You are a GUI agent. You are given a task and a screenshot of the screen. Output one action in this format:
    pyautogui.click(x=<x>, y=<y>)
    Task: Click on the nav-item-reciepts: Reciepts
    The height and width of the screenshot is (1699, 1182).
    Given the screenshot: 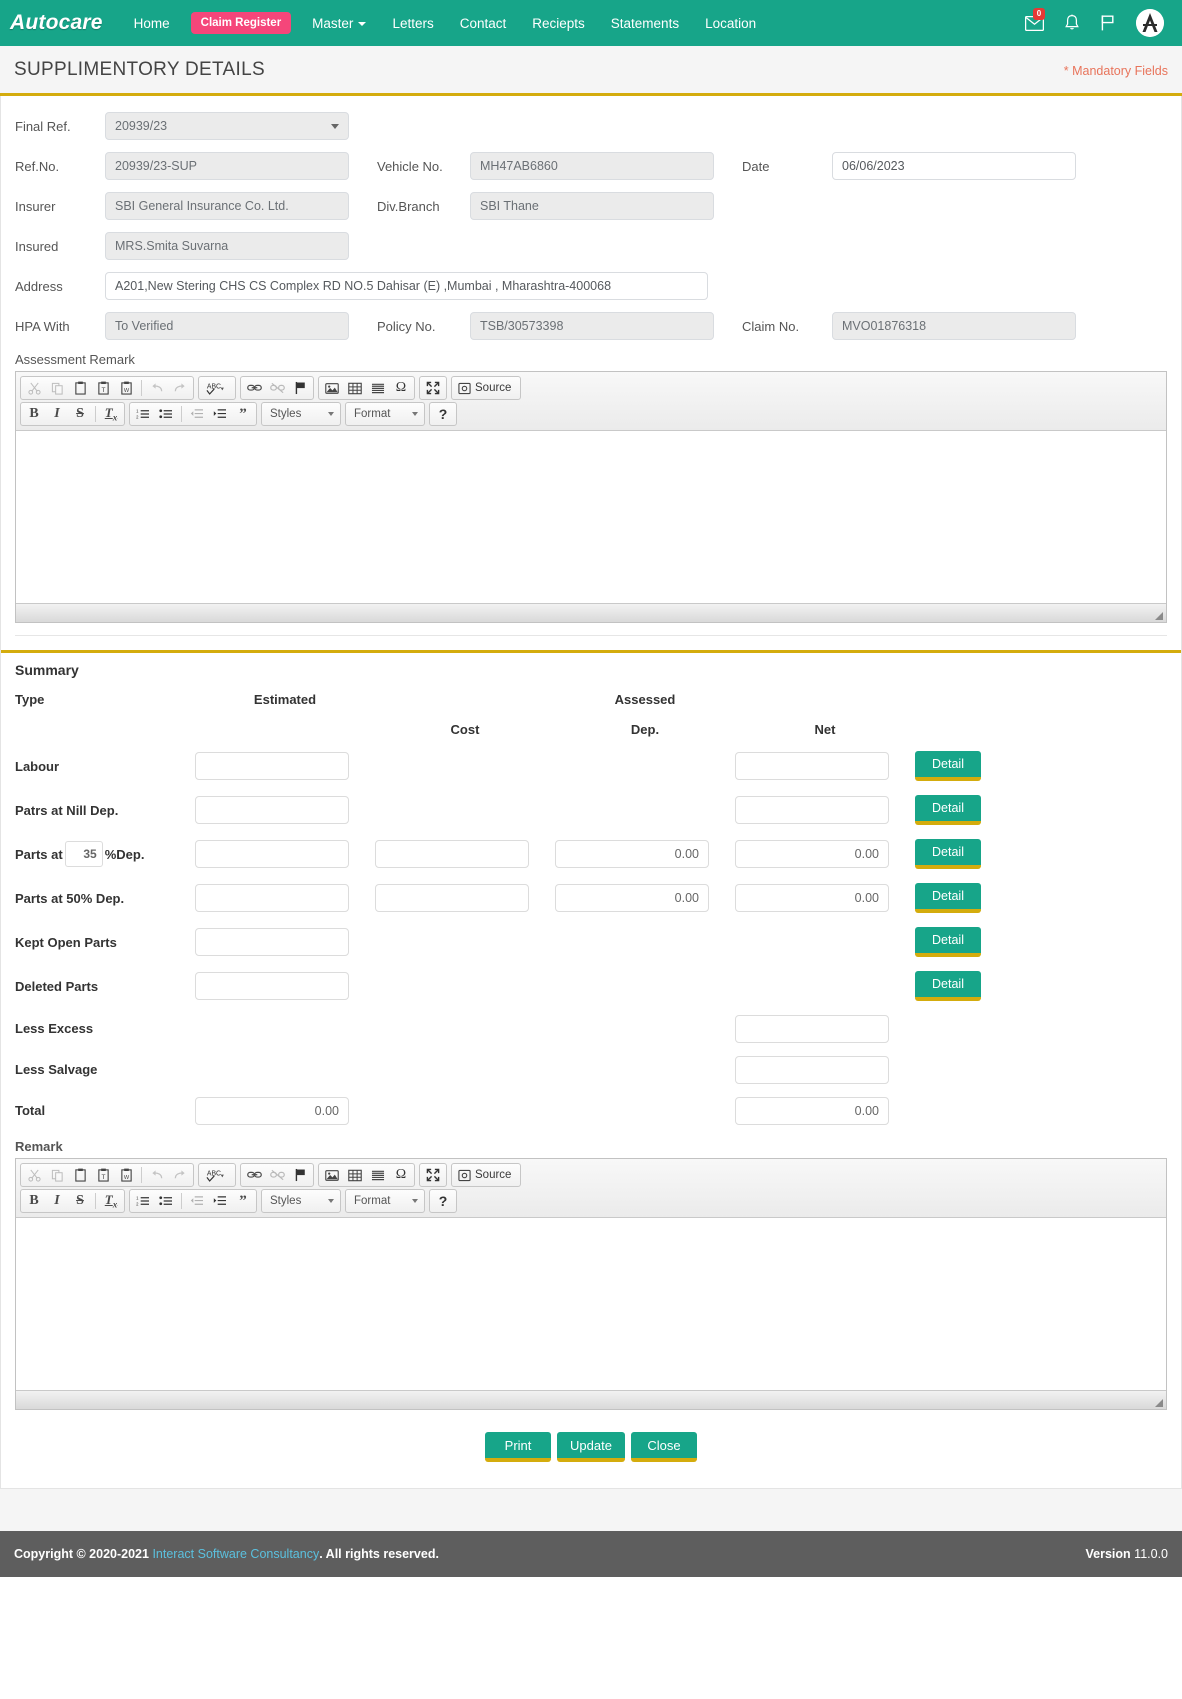 What is the action you would take?
    pyautogui.click(x=558, y=23)
    